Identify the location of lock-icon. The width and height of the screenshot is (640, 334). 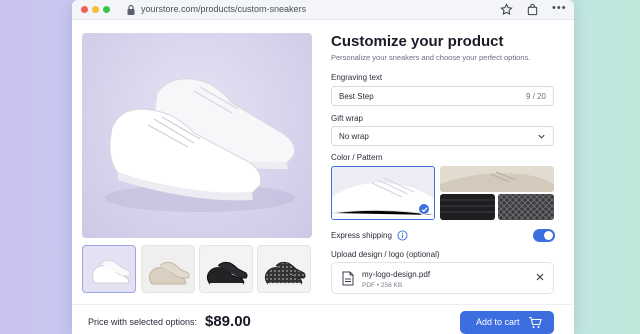
(131, 9).